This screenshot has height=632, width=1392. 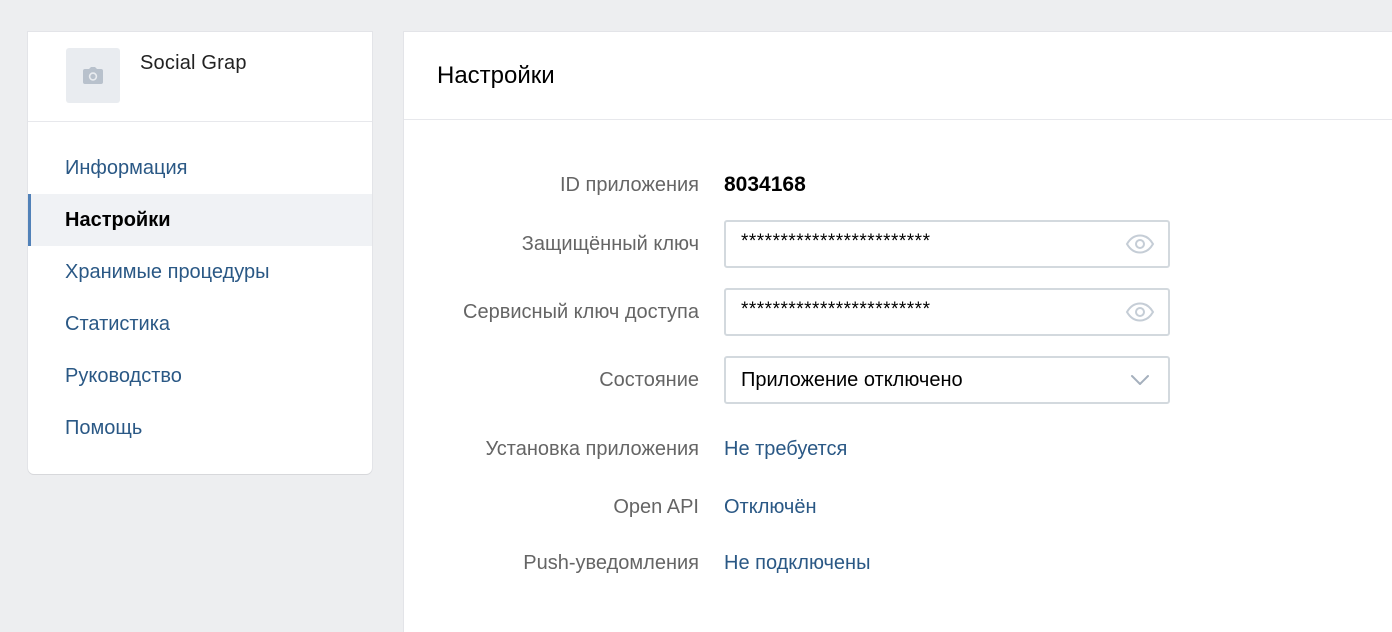 I want to click on app-id-row: ID приложения 8034168, so click(x=605, y=185).